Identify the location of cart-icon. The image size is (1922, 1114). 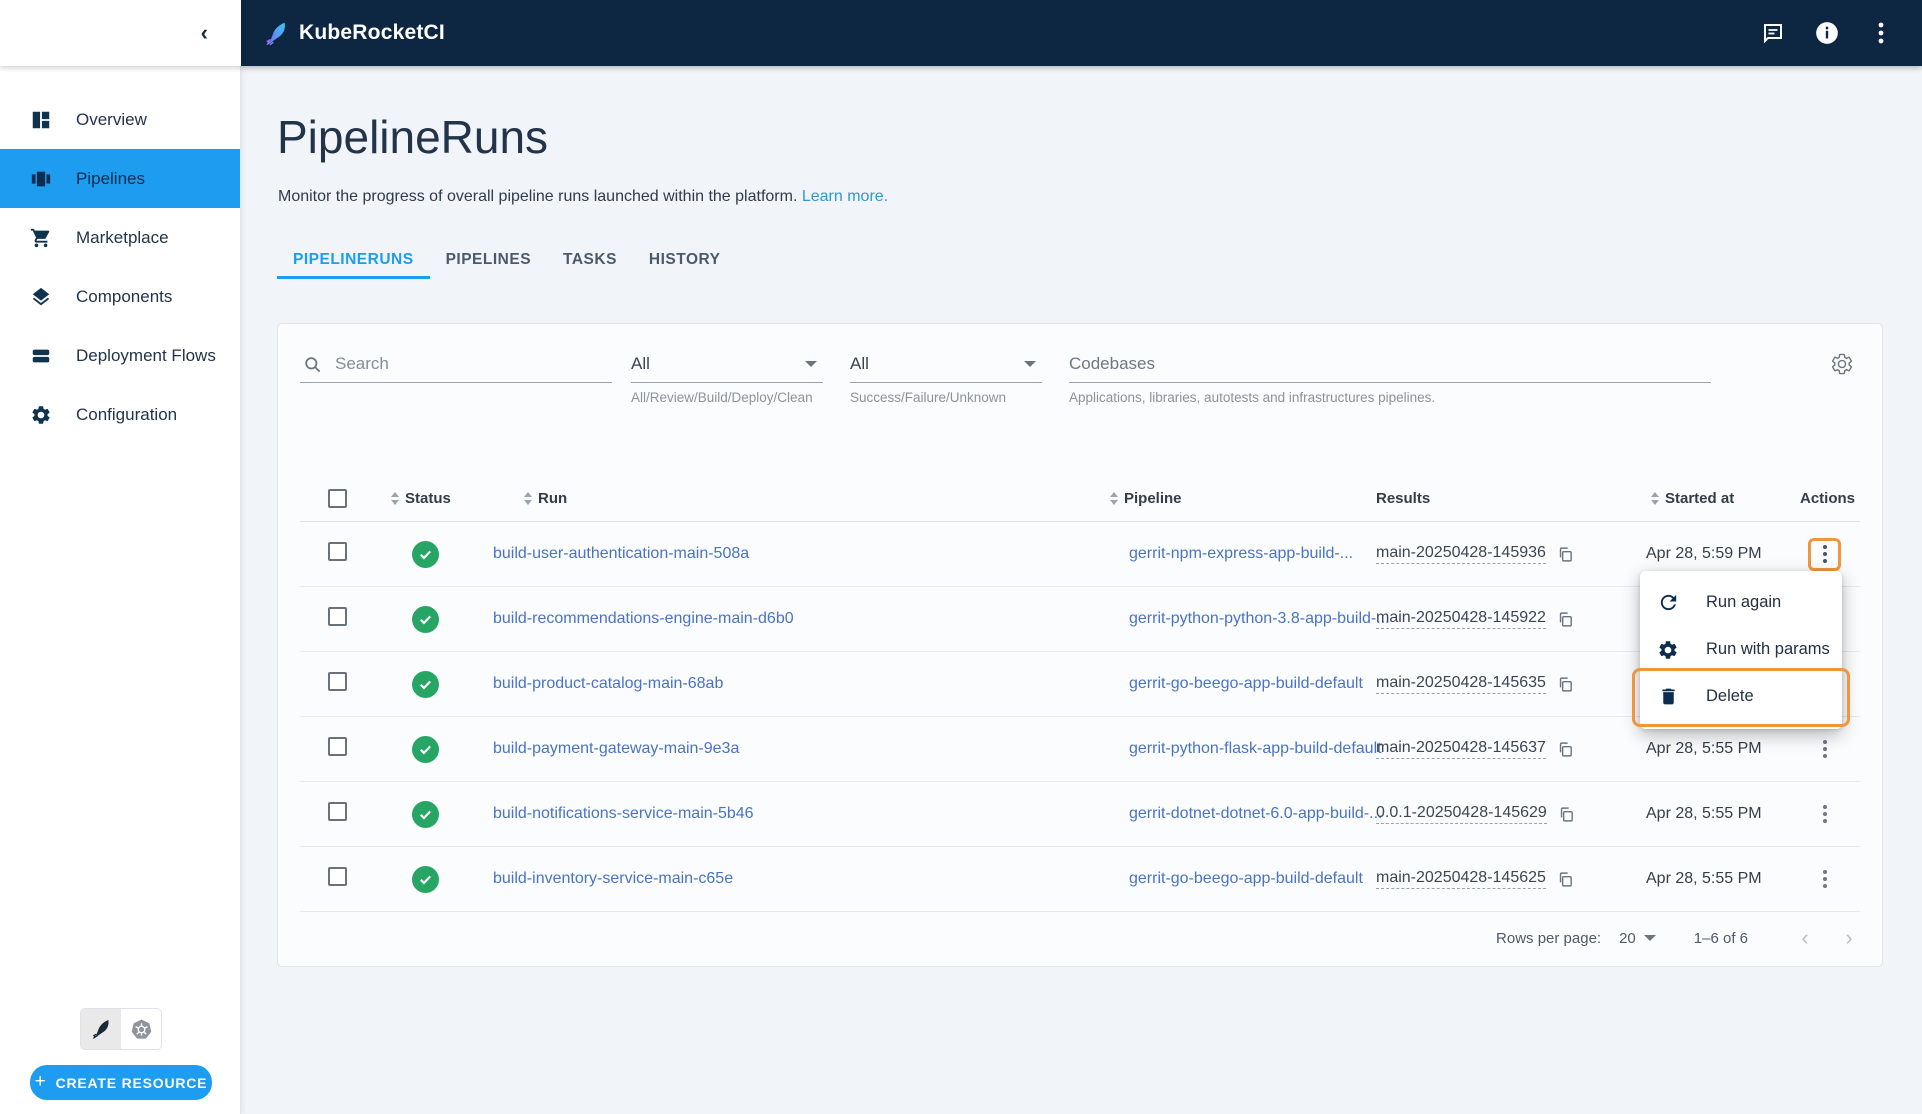
(41, 238).